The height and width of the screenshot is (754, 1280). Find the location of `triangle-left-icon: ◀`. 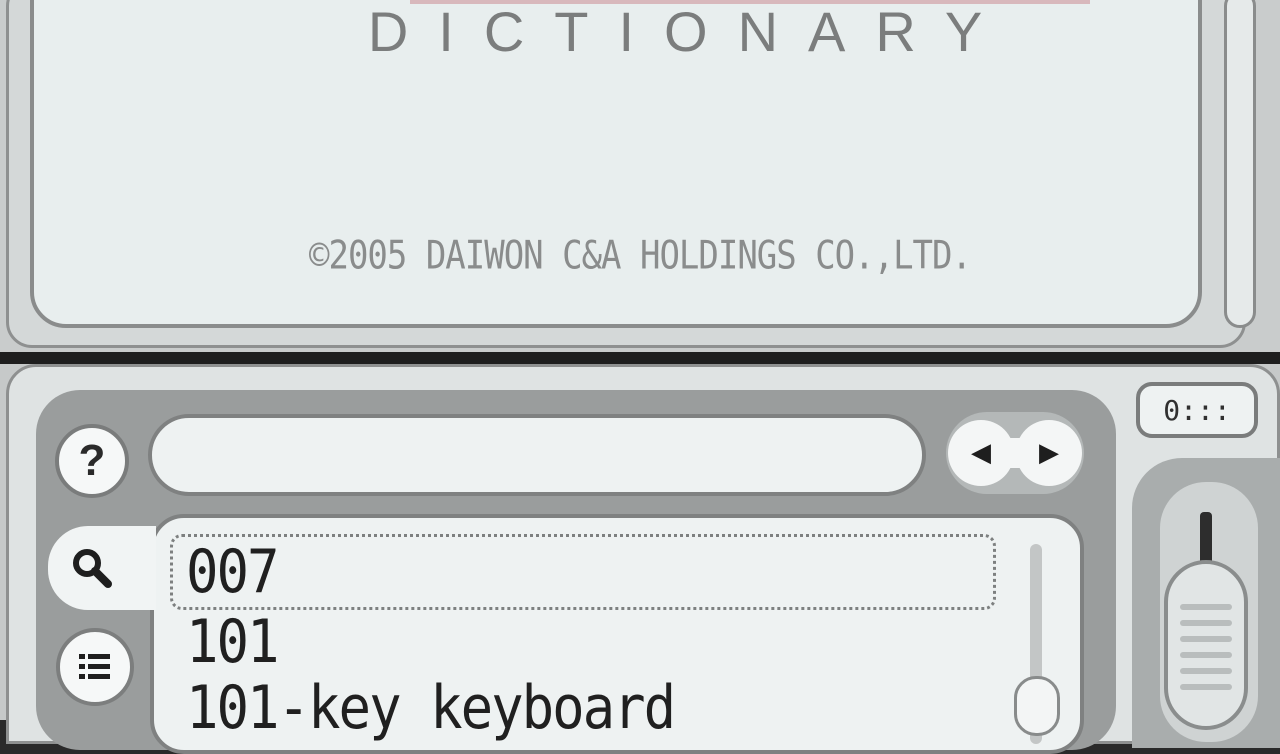

triangle-left-icon: ◀ is located at coordinates (981, 453).